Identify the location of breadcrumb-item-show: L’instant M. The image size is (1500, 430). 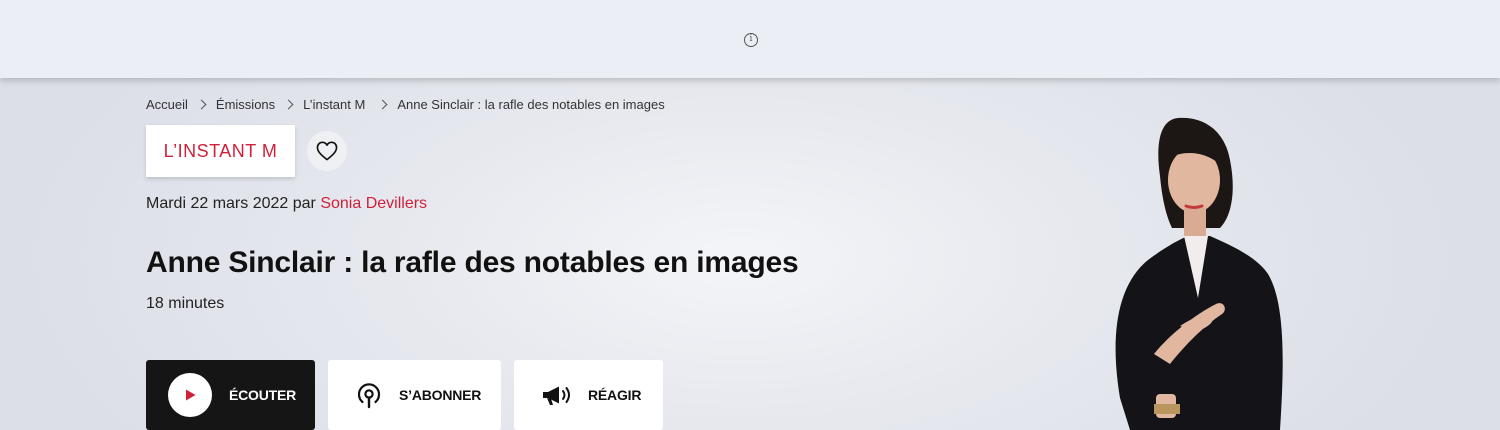
(334, 104).